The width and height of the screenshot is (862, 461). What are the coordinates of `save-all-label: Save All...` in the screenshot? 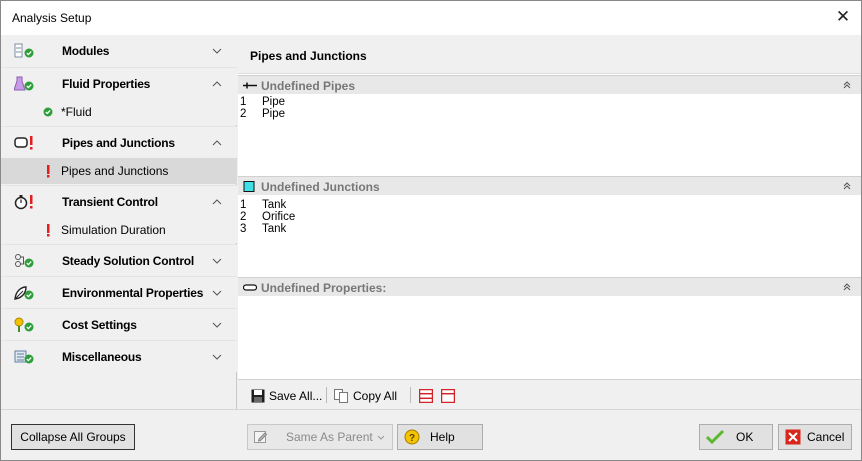 It's located at (296, 396).